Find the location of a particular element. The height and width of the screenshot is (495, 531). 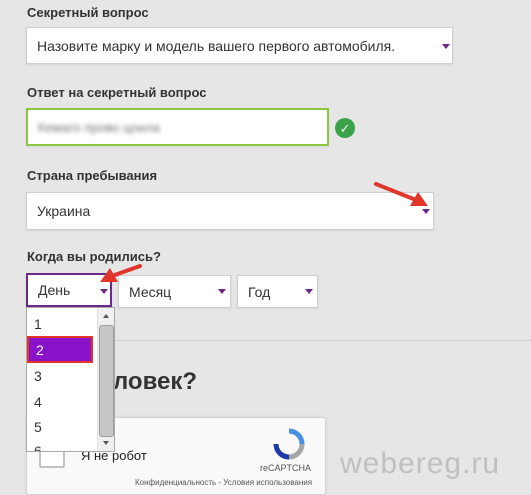

watermark-text: webereg.ru is located at coordinates (420, 463).